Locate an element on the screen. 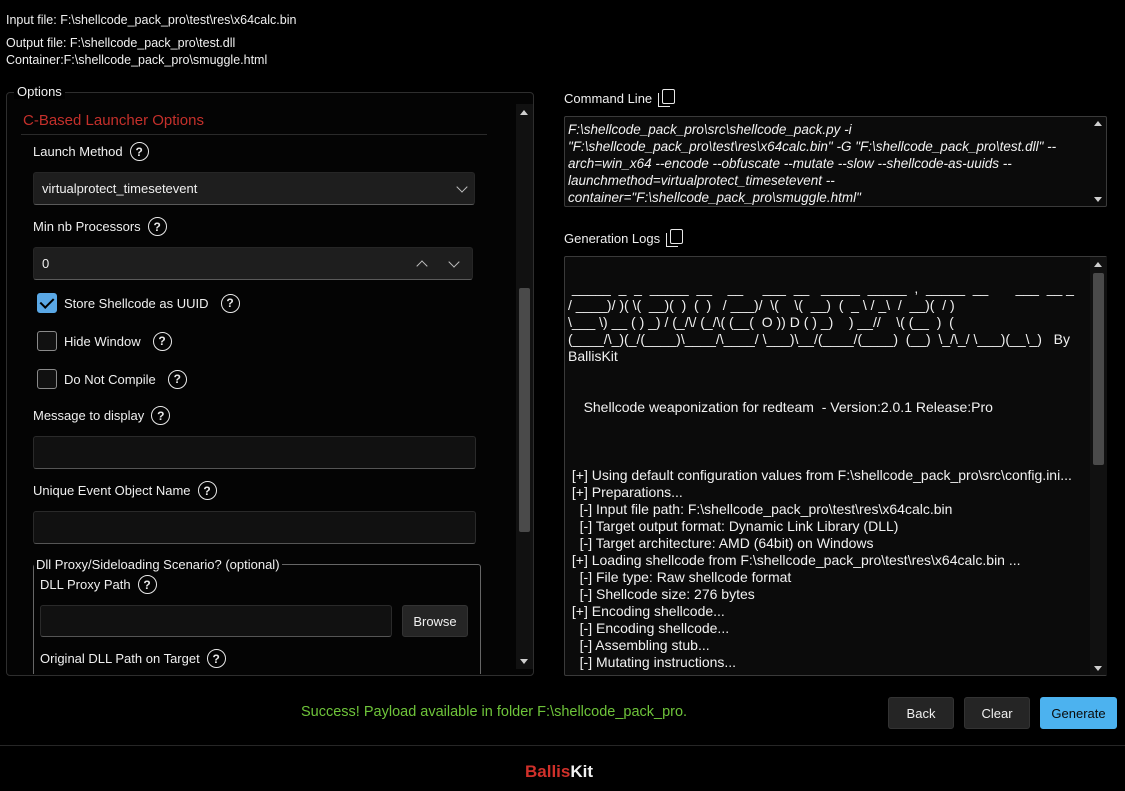 This screenshot has height=791, width=1125. command-line-scrollbar is located at coordinates (1098, 161).